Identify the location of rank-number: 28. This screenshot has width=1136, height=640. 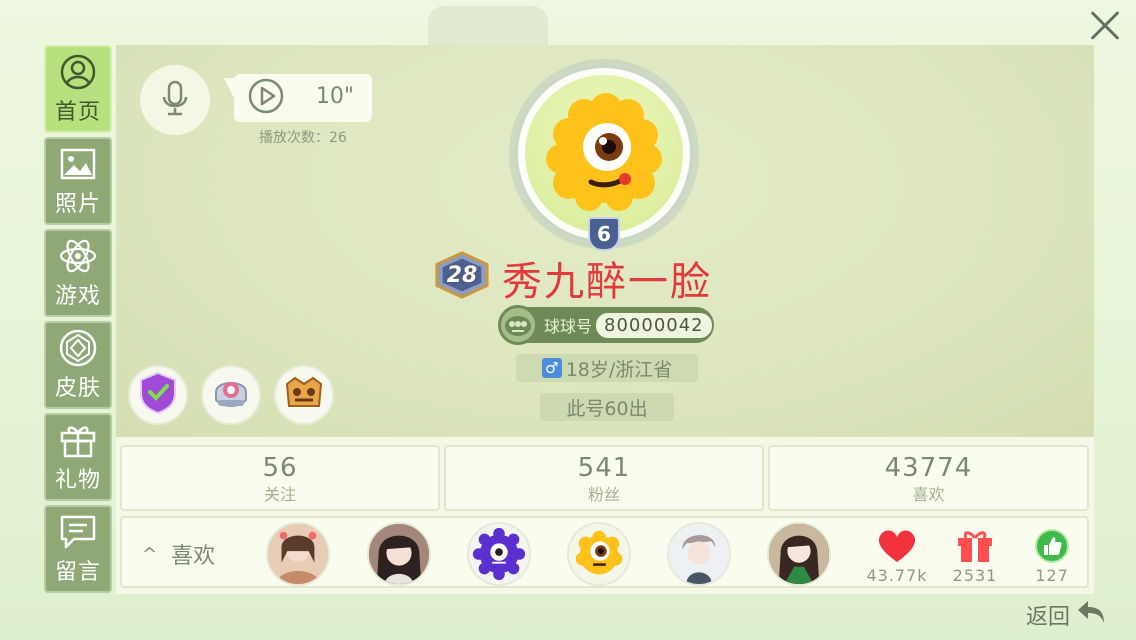
(462, 275).